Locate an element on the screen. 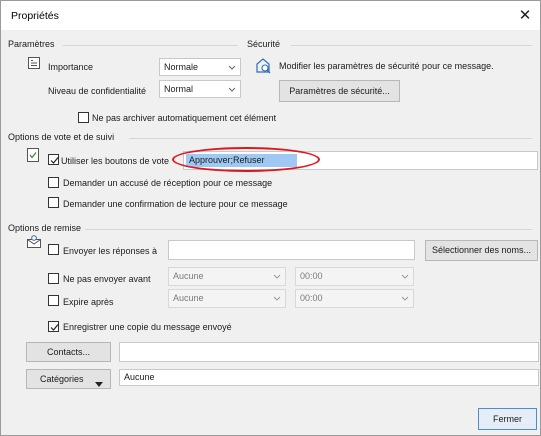 The height and width of the screenshot is (436, 541). annotation-ellipse is located at coordinates (246, 159).